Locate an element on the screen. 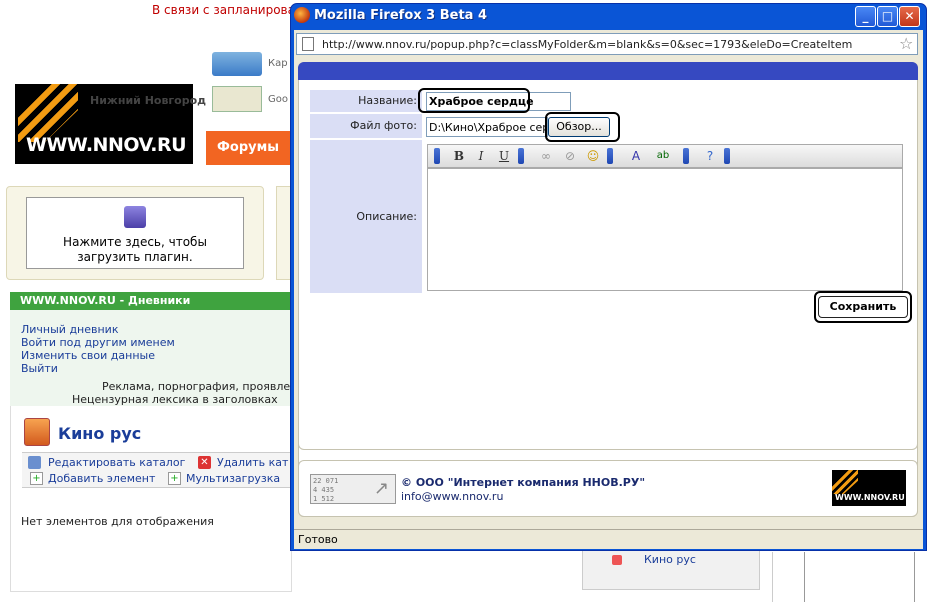 The width and height of the screenshot is (928, 602). description-label: Описание: is located at coordinates (366, 216).